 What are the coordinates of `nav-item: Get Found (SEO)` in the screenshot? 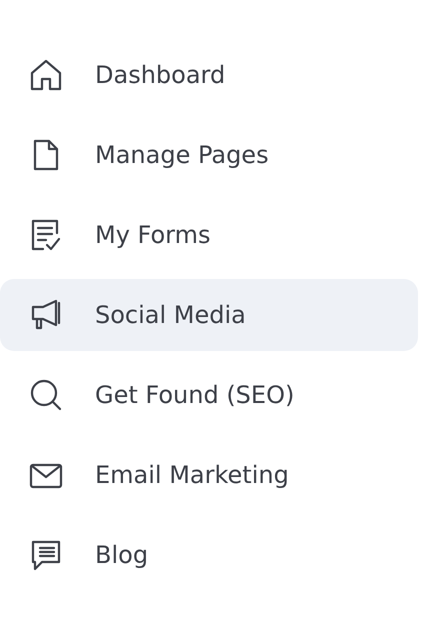 It's located at (209, 395).